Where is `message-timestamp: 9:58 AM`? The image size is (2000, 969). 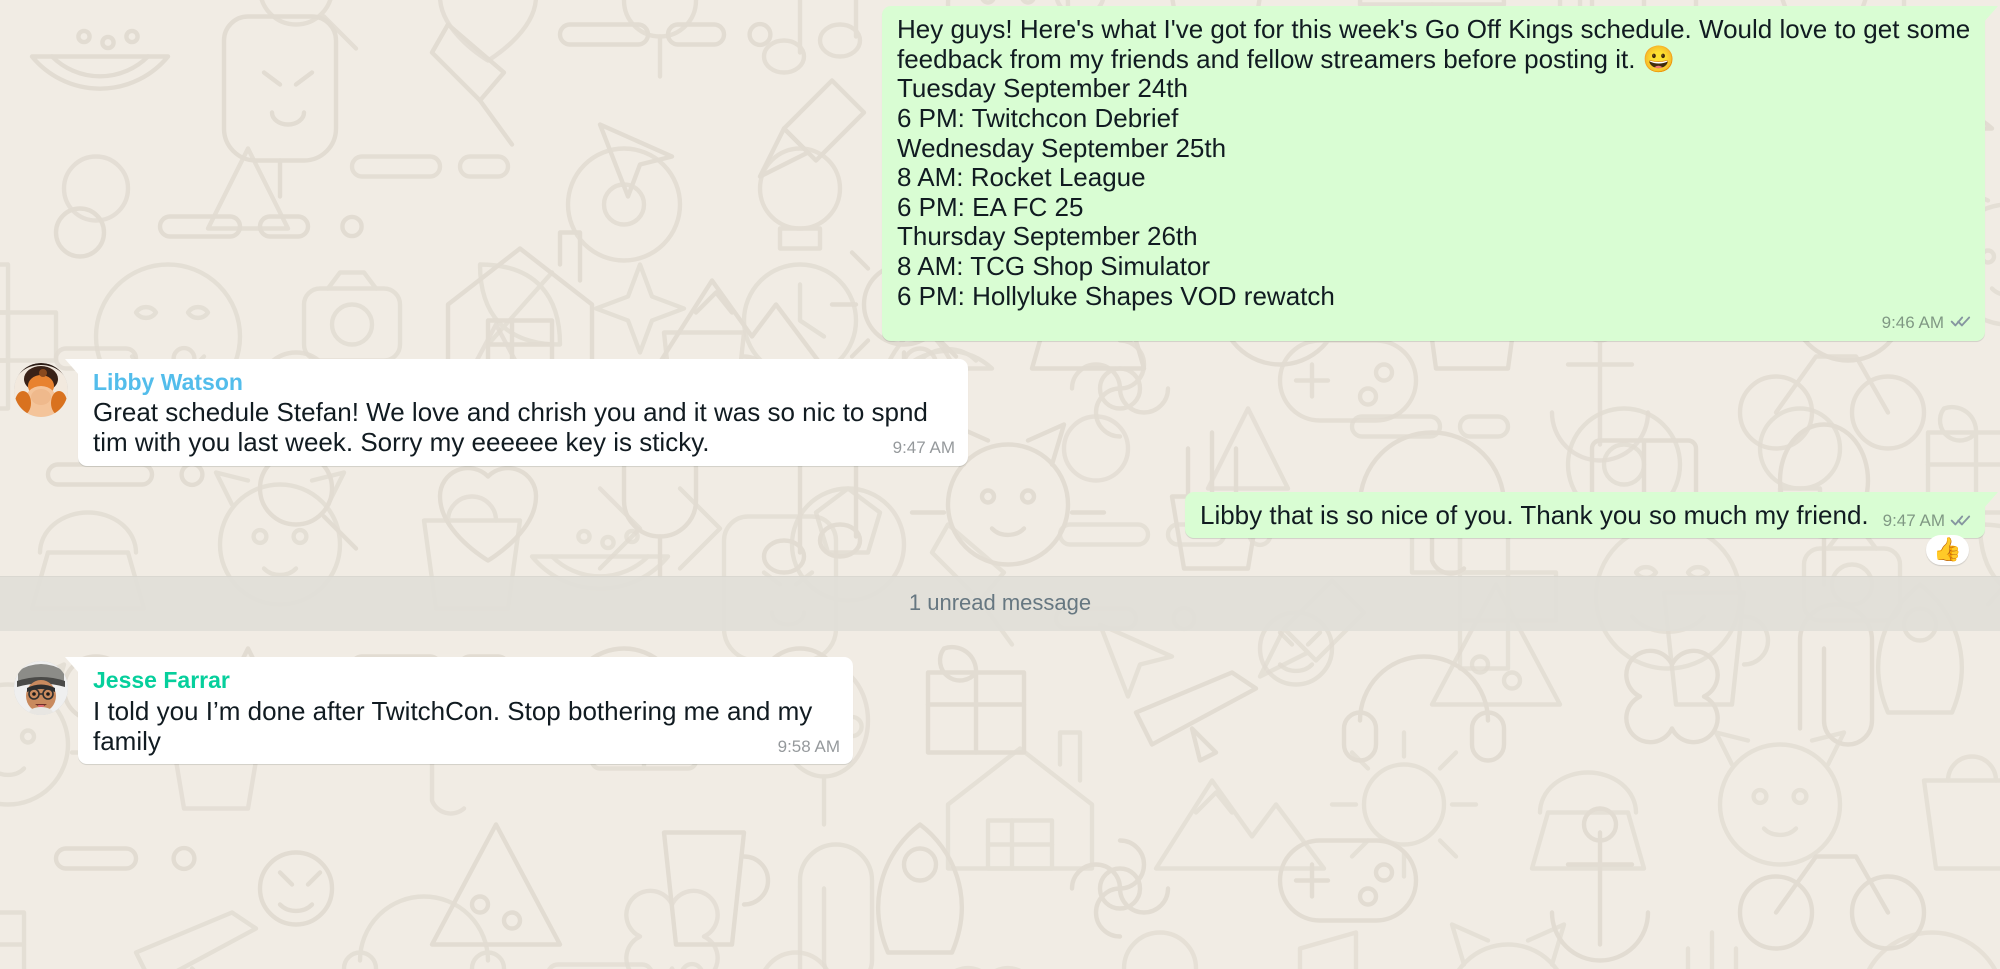
message-timestamp: 9:58 AM is located at coordinates (808, 746).